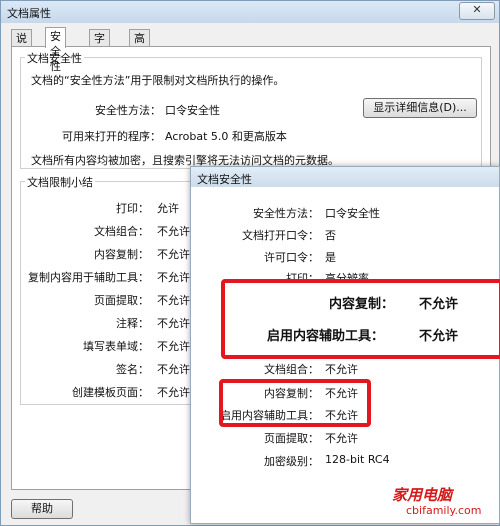  What do you see at coordinates (121, 254) in the screenshot?
I see `restriction-label-copy: 内容复制：` at bounding box center [121, 254].